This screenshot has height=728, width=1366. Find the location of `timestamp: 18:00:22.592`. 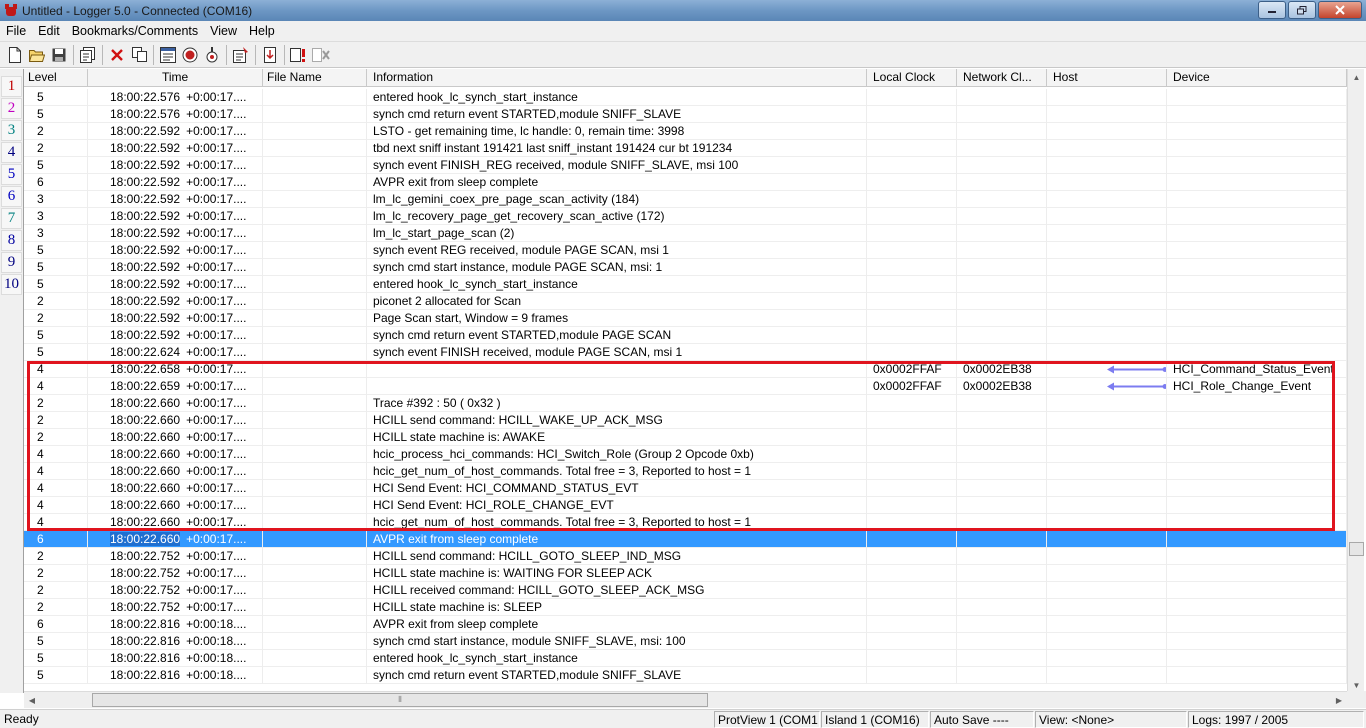

timestamp: 18:00:22.592 is located at coordinates (145, 182).